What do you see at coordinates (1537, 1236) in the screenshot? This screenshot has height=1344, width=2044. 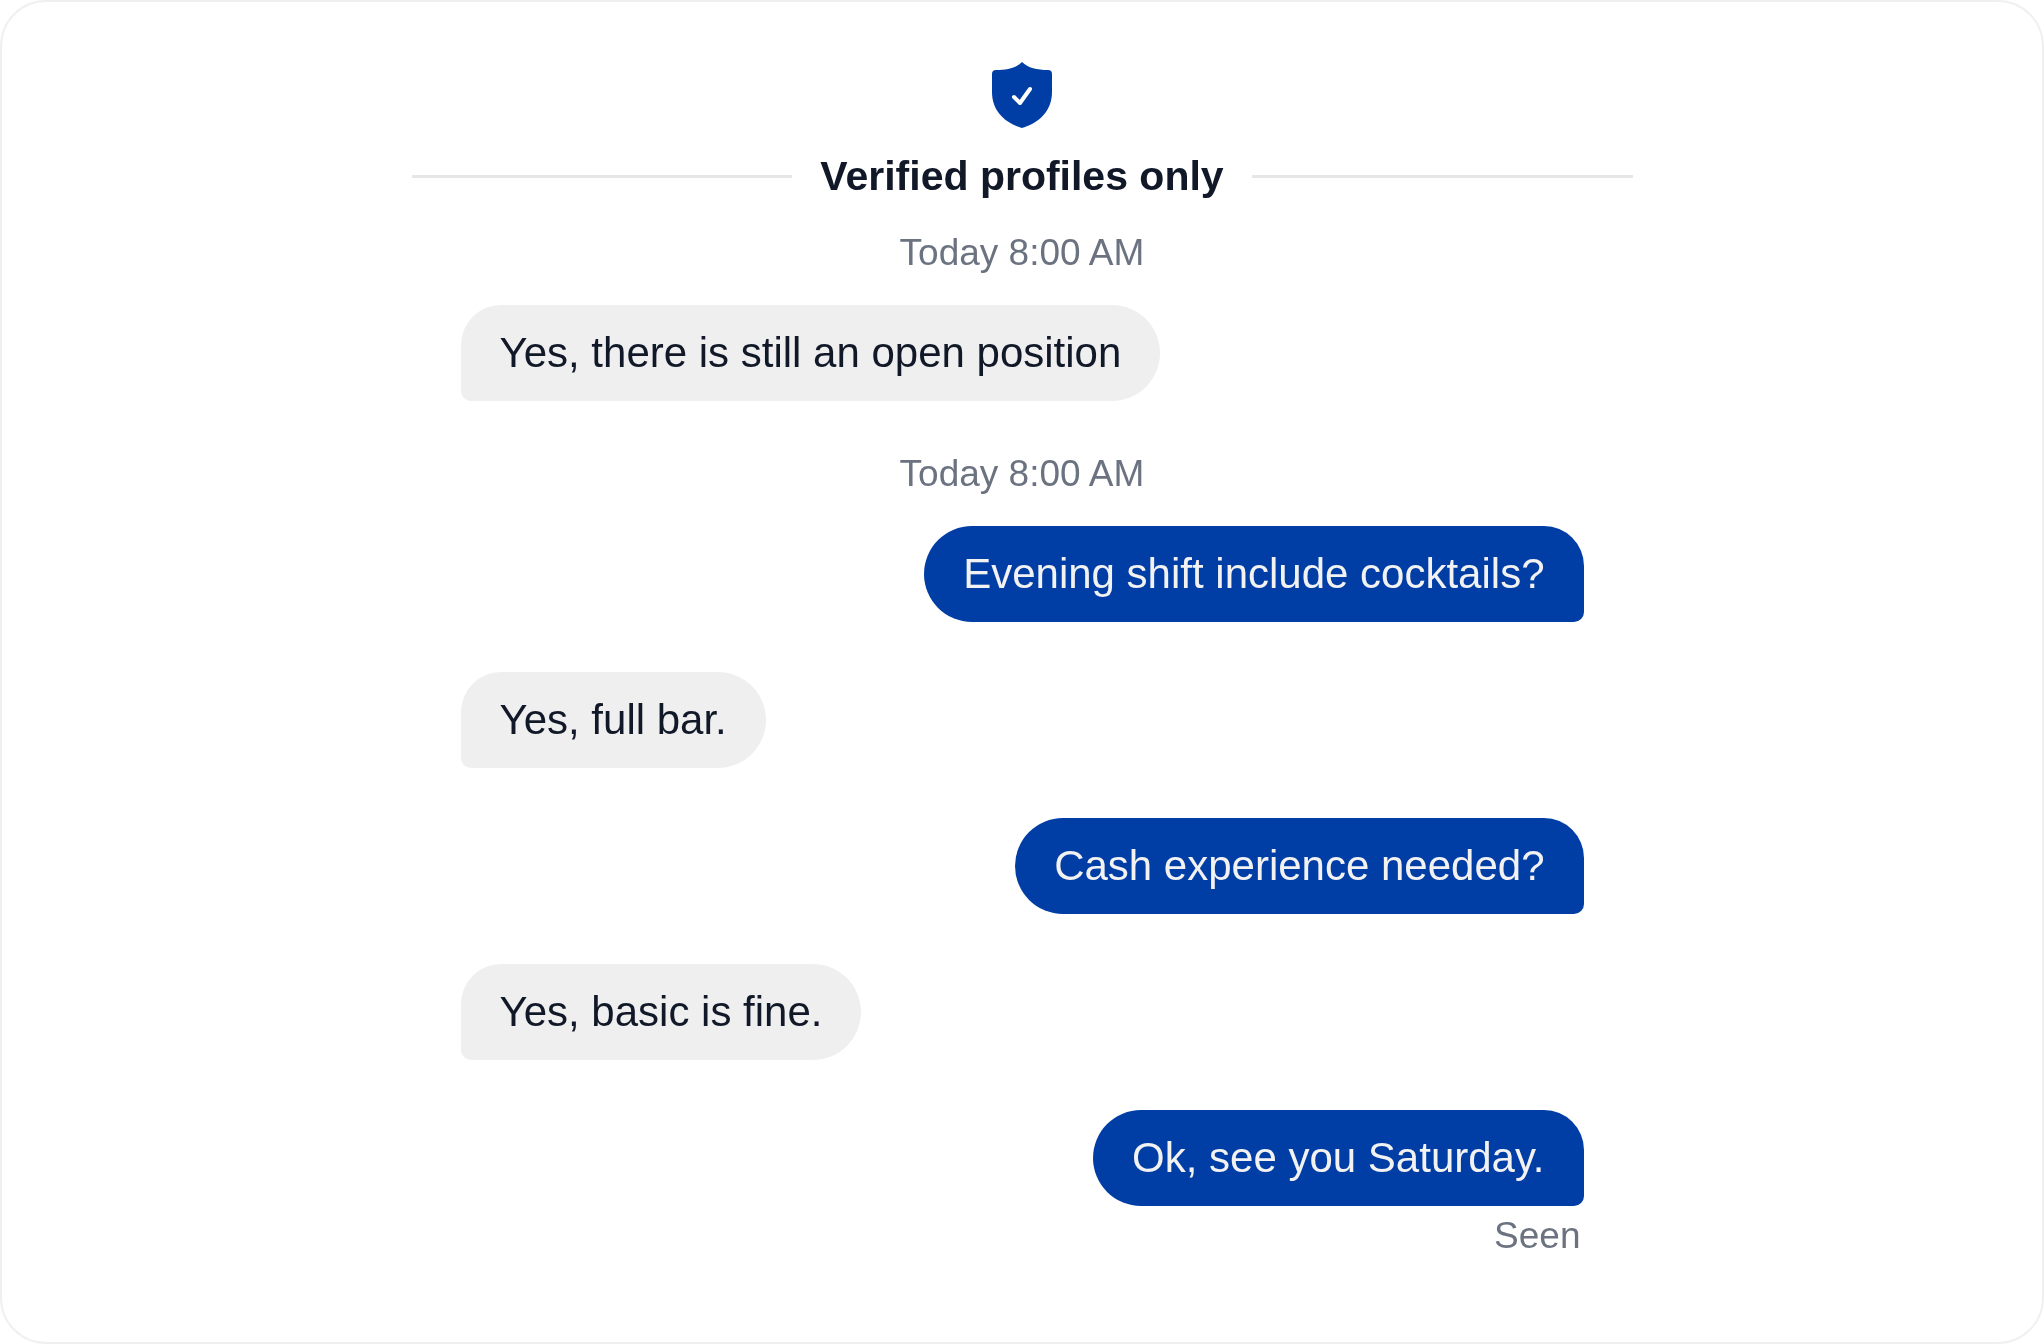 I see `read-receipt: Seen` at bounding box center [1537, 1236].